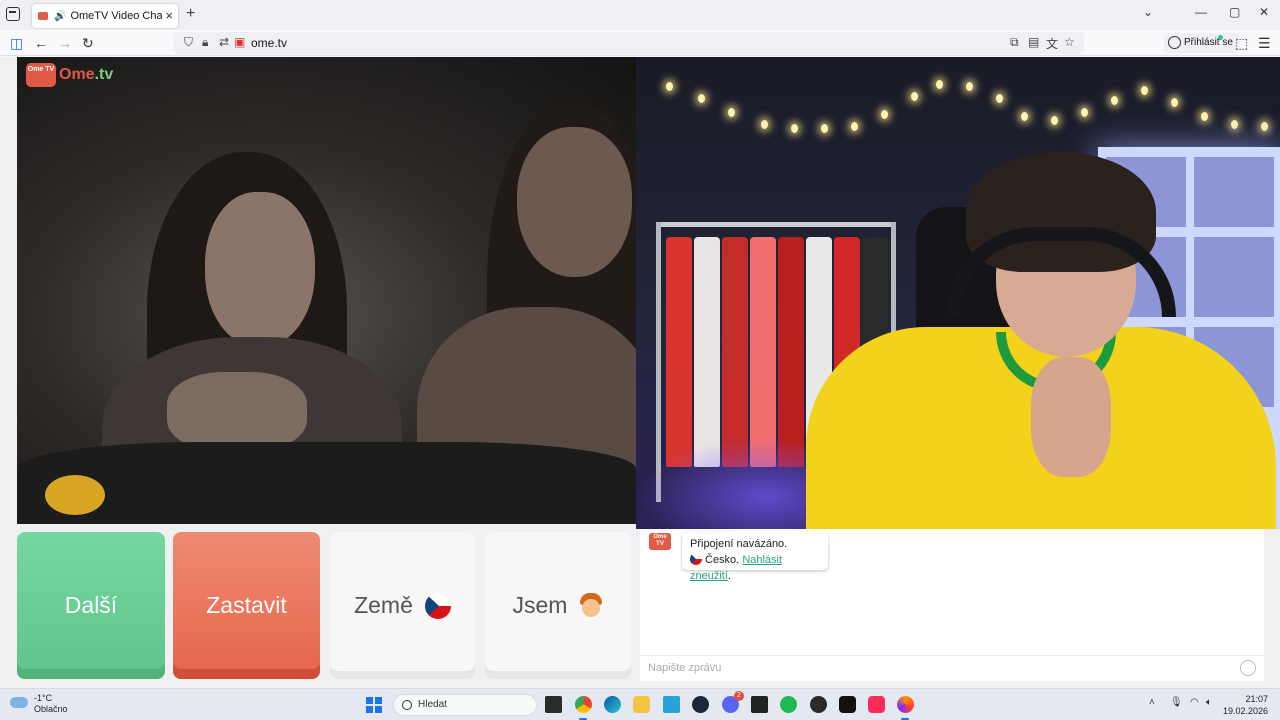 The image size is (1280, 720). I want to click on sidebar-toggle-icon: ◫, so click(16, 43).